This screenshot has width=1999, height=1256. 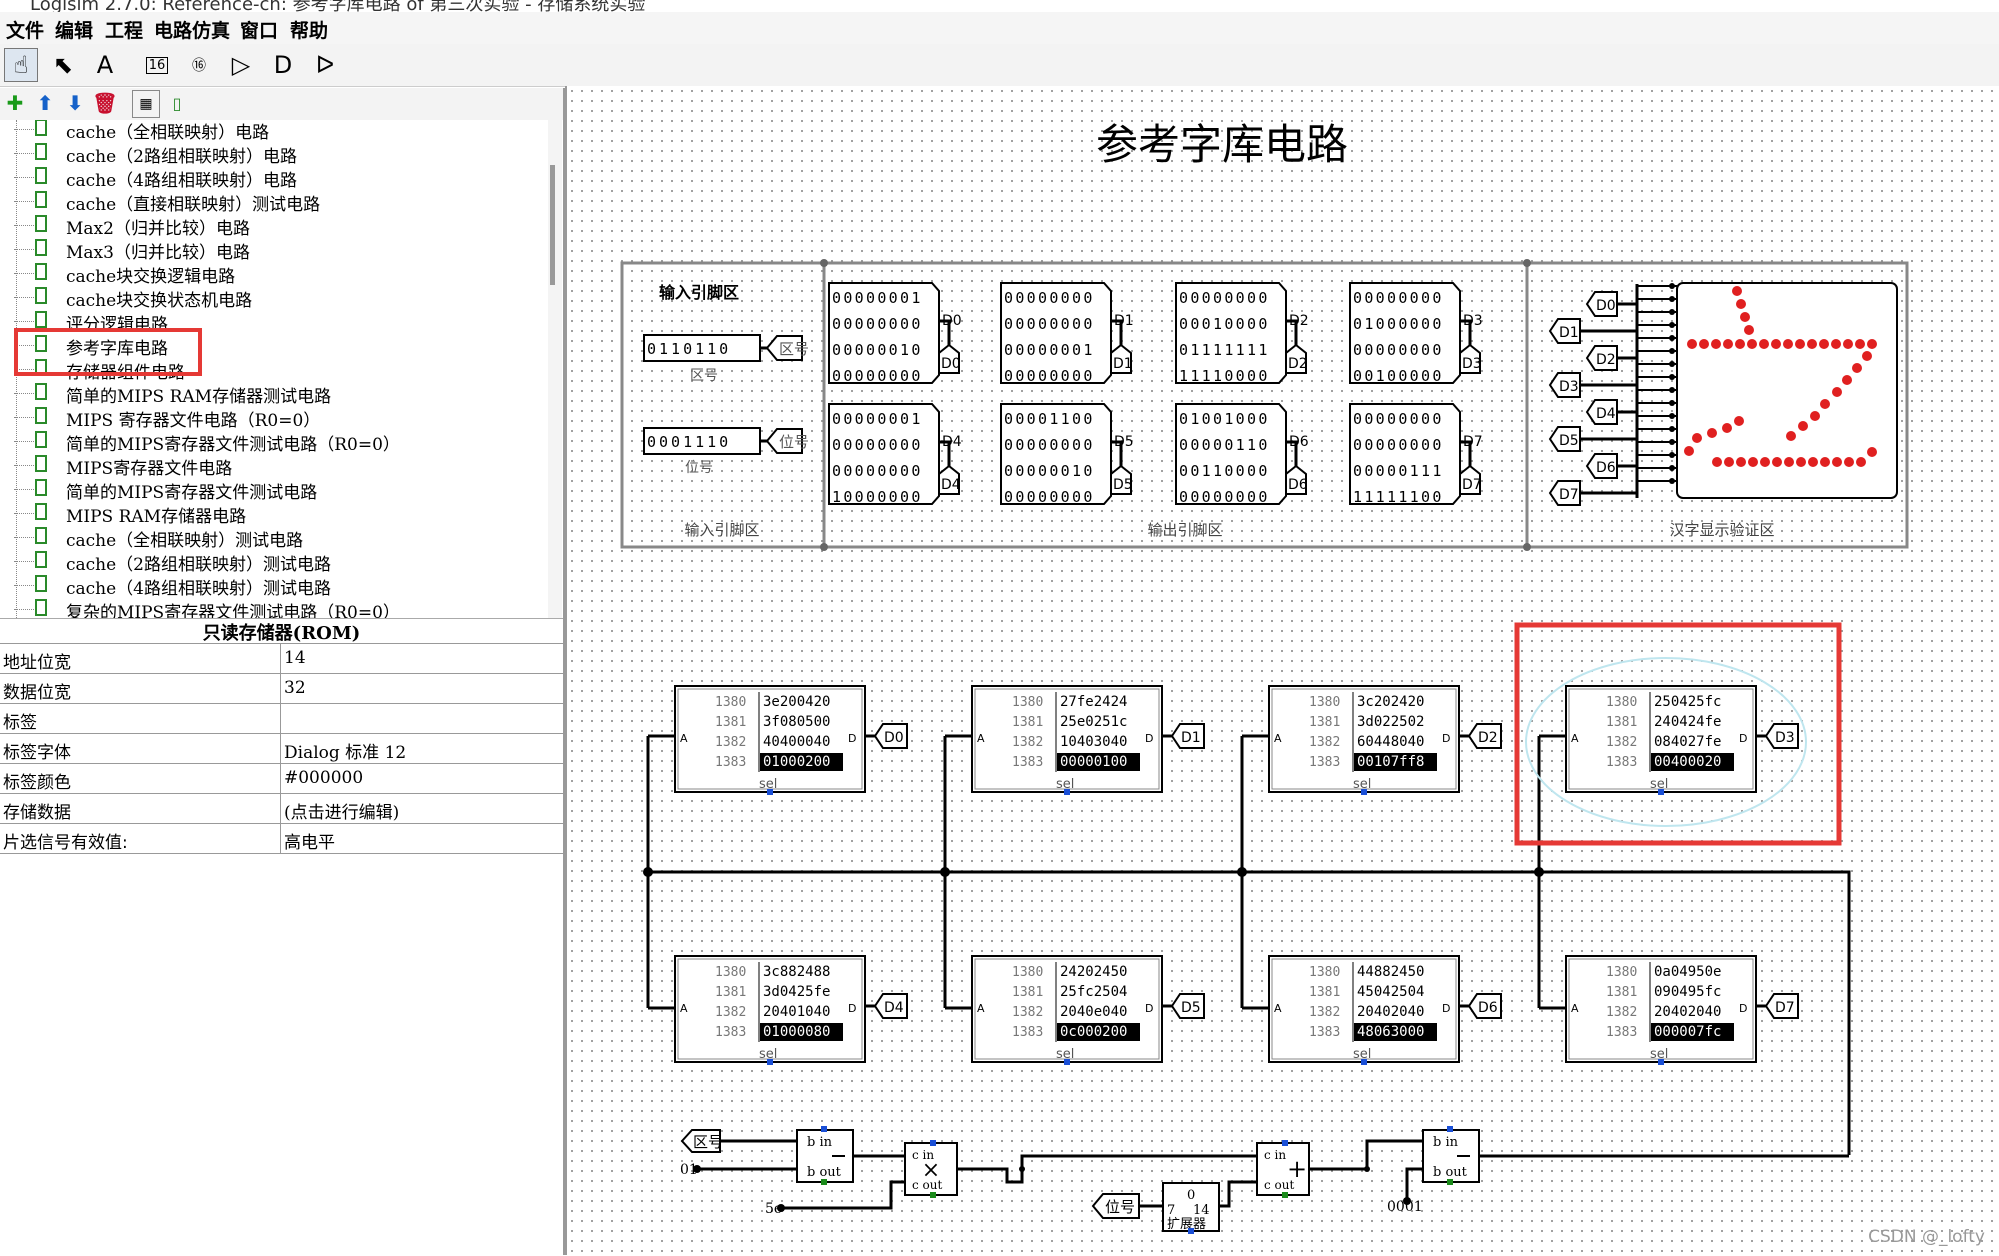 What do you see at coordinates (281, 689) in the screenshot?
I see `property-row: 数据位宽 32` at bounding box center [281, 689].